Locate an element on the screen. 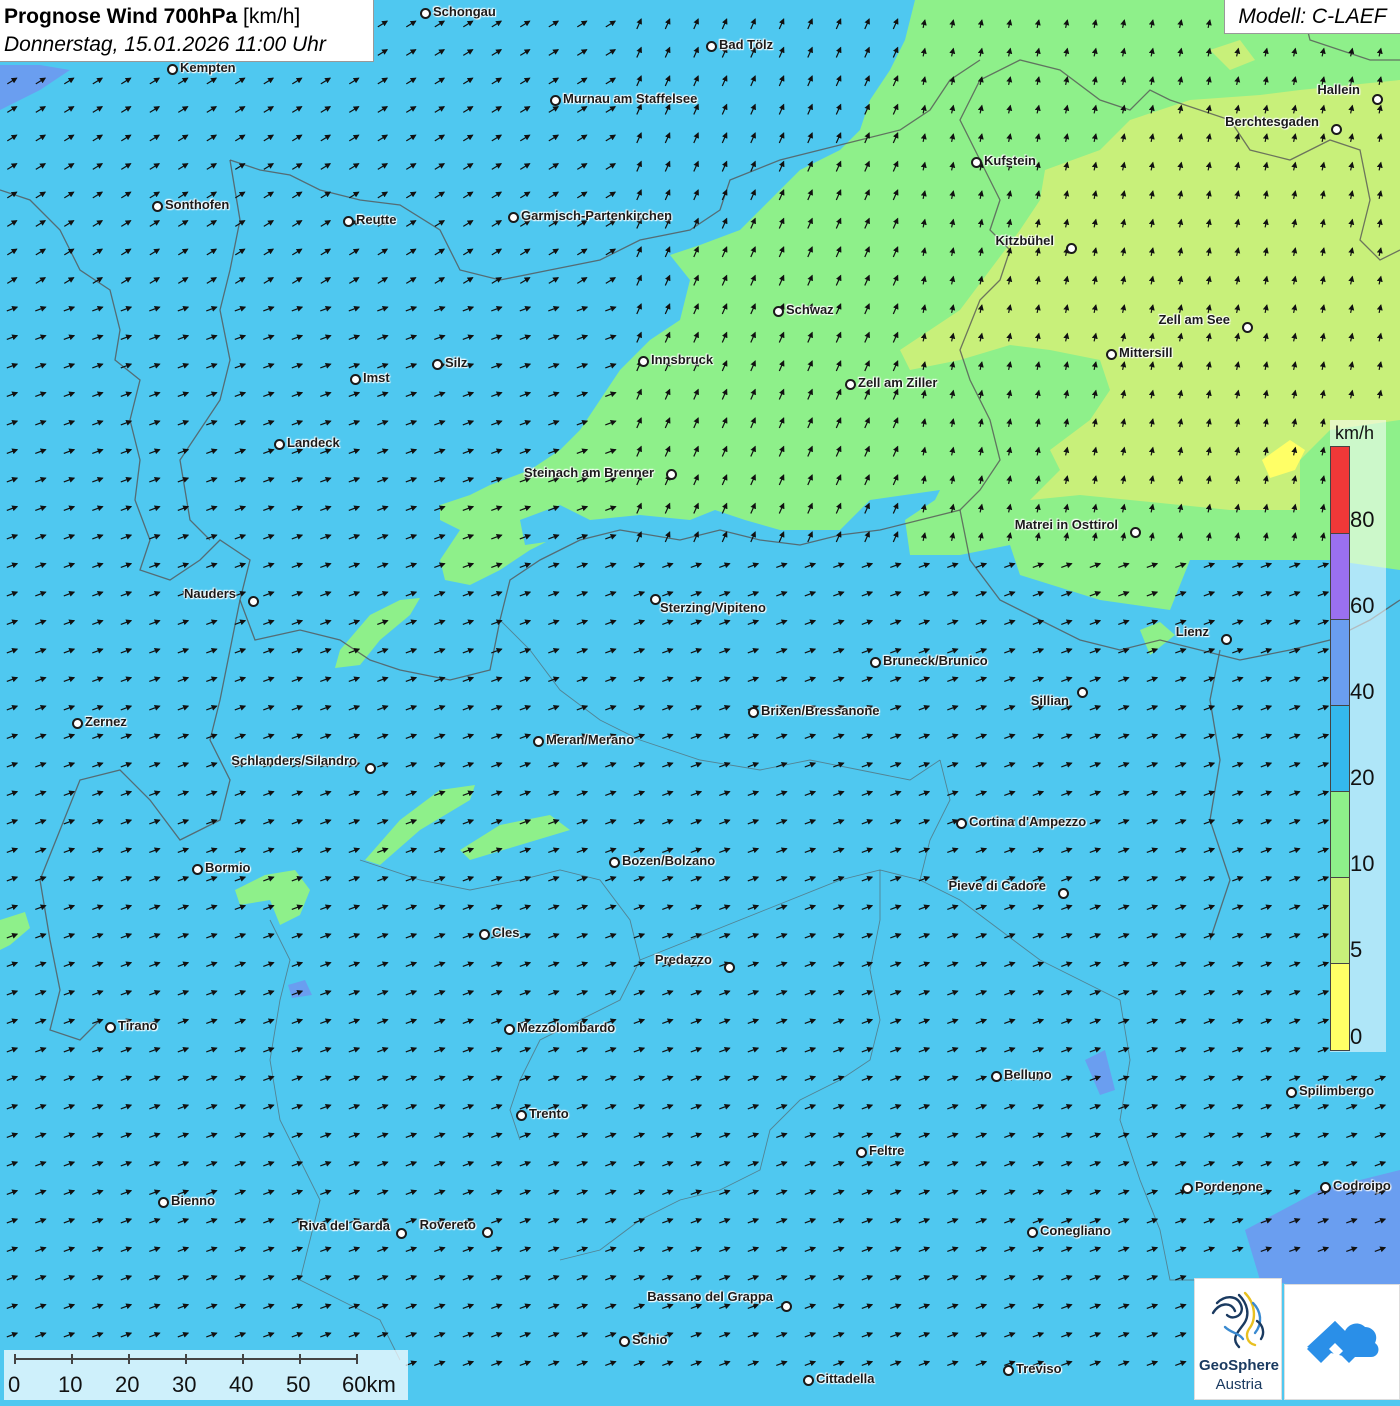  legend-swatch-80-plus is located at coordinates (1340, 490).